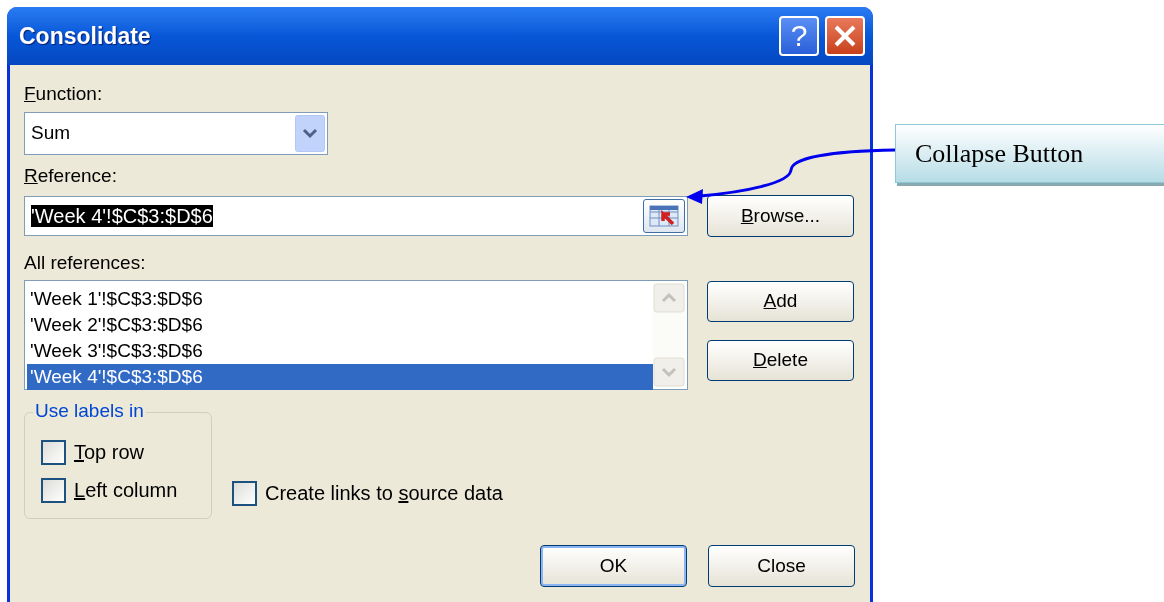 The height and width of the screenshot is (602, 1164). Describe the element at coordinates (799, 36) in the screenshot. I see `help-button: ?` at that location.